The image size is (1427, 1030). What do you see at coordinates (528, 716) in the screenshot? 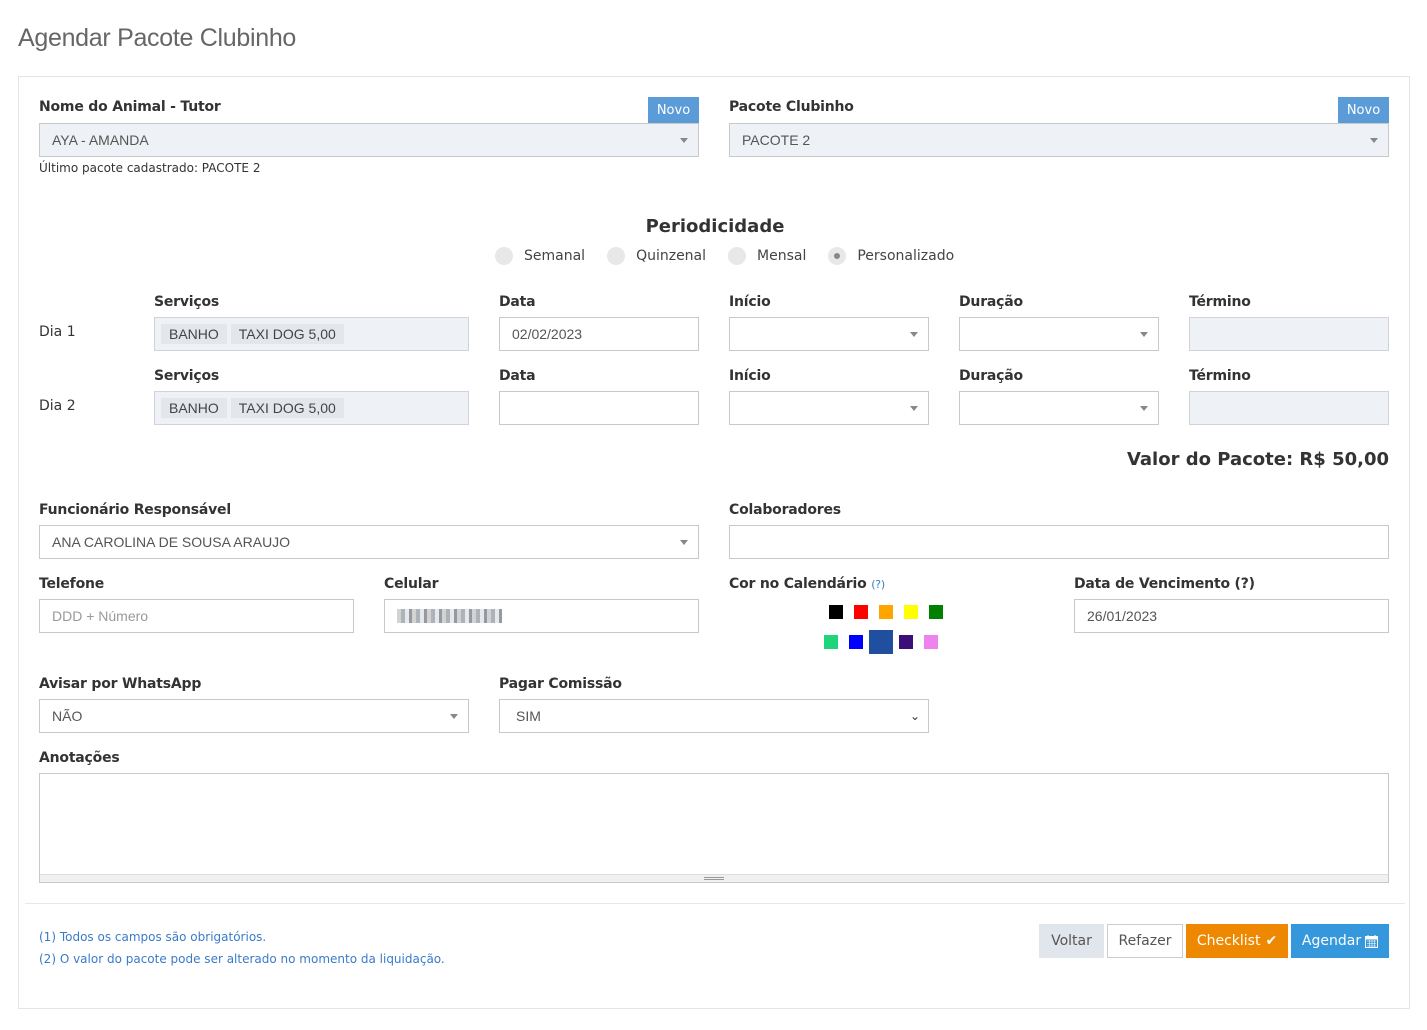
I see `comissao-value: SIM` at bounding box center [528, 716].